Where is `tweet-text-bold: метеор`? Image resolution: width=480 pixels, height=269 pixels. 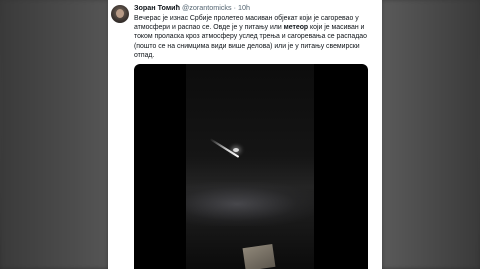
tweet-text-bold: метеор is located at coordinates (296, 28).